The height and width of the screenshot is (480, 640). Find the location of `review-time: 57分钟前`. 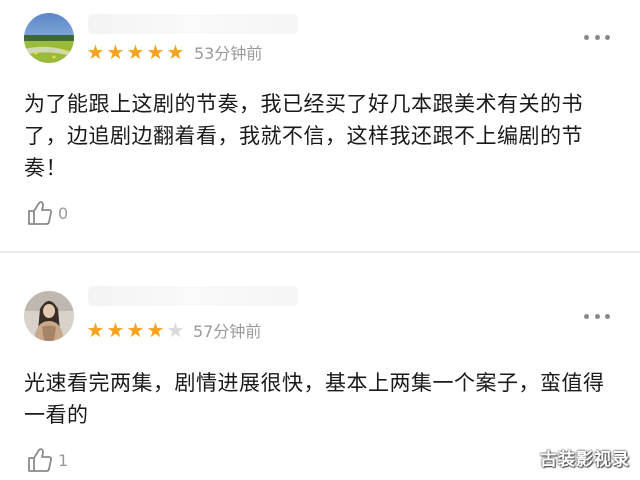

review-time: 57分钟前 is located at coordinates (227, 331).